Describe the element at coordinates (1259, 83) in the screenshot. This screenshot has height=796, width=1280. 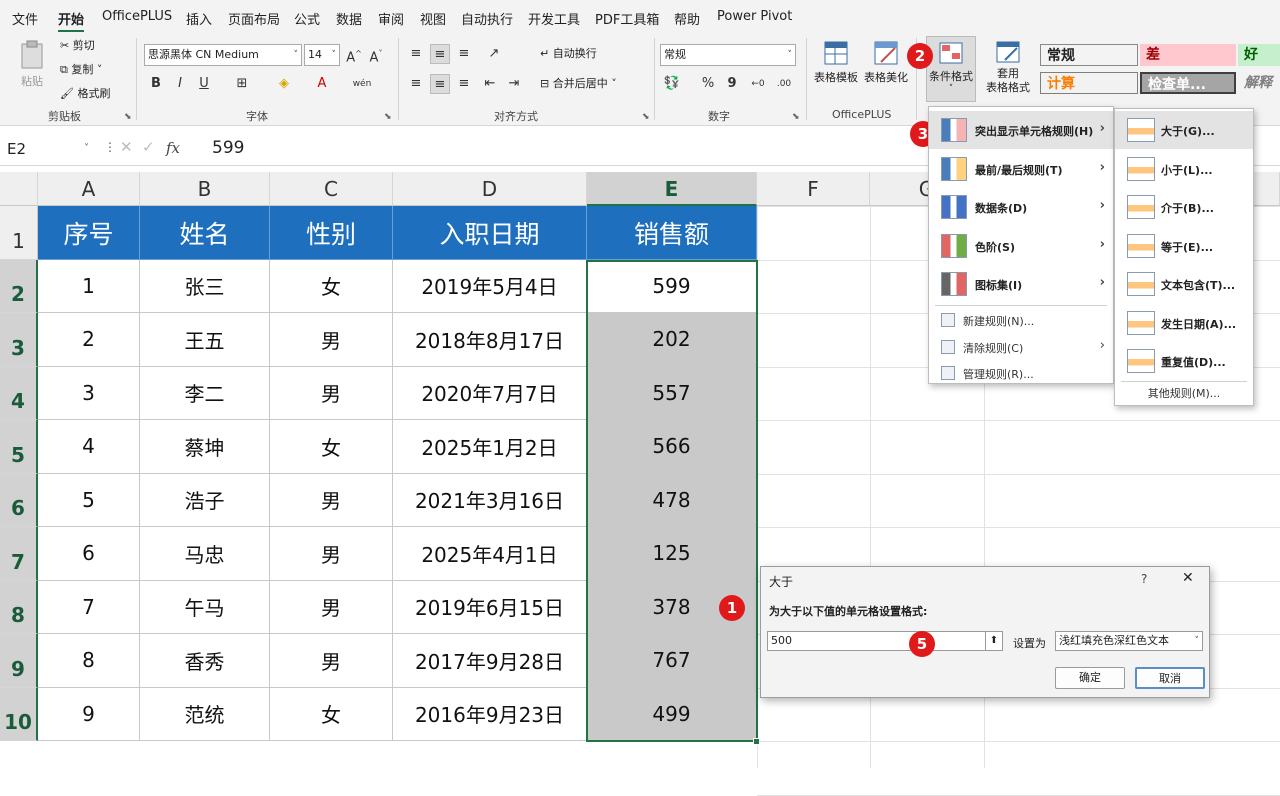
I see `style-explanatory: 解释` at that location.